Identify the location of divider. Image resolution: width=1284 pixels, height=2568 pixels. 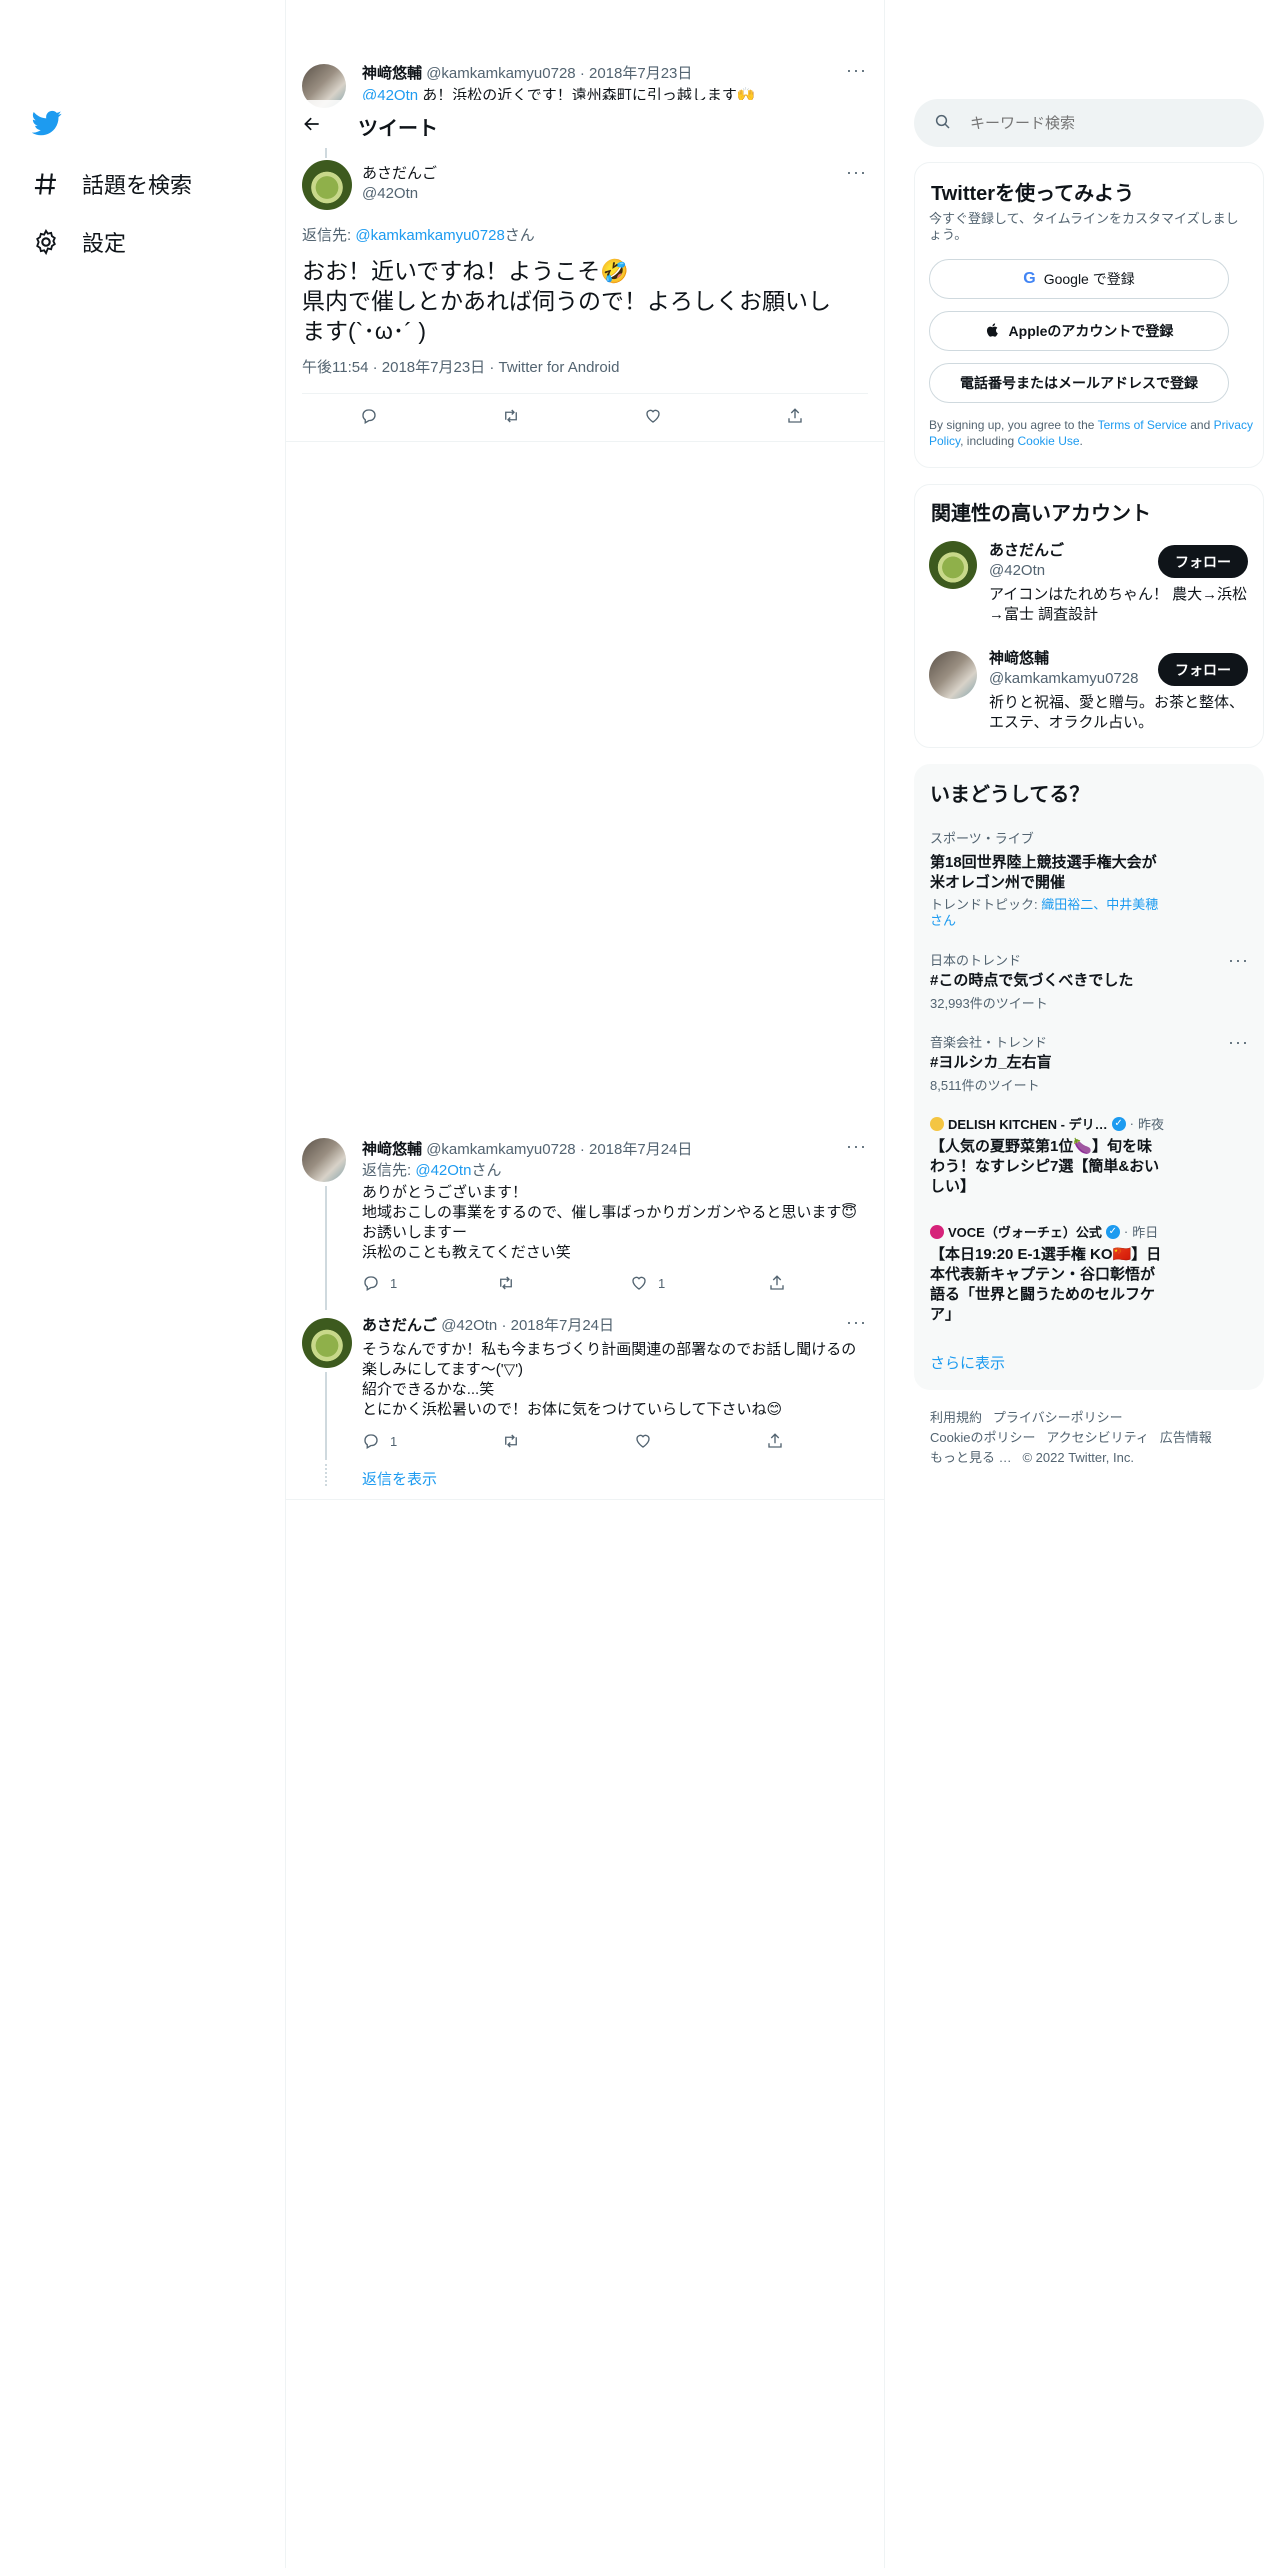
(585, 441).